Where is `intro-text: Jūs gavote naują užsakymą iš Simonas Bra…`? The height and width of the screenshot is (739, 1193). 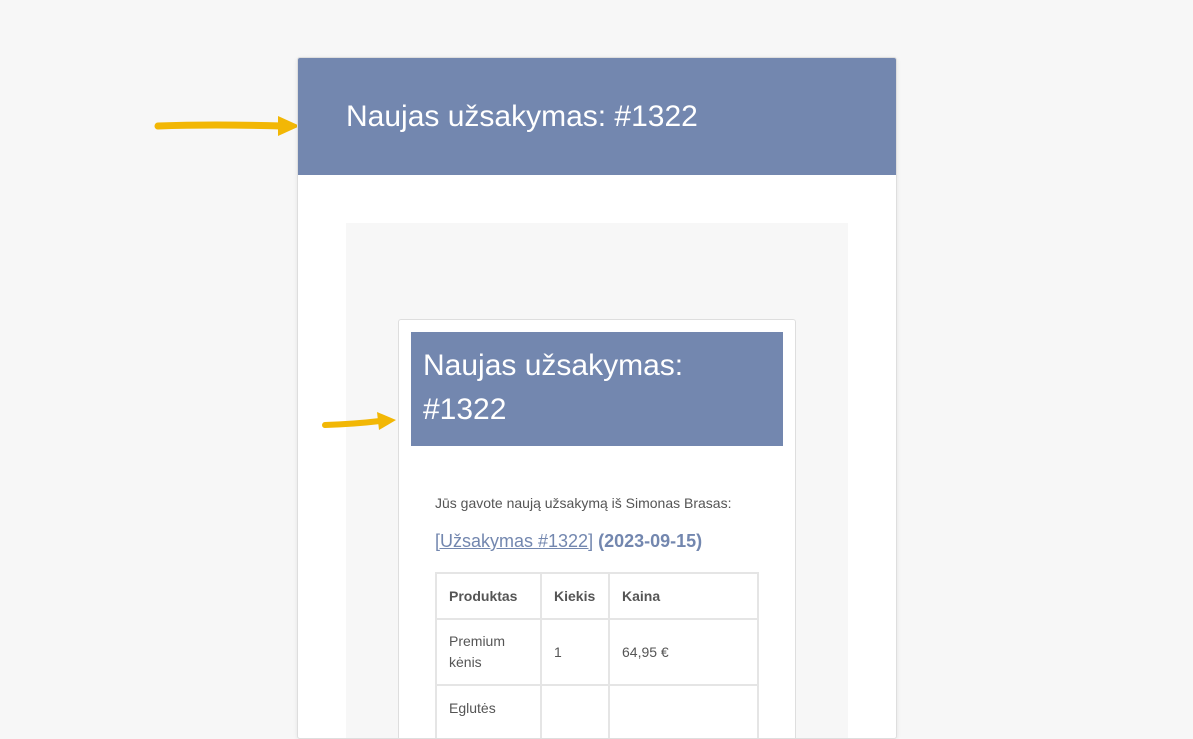
intro-text: Jūs gavote naują užsakymą iš Simonas Bra… is located at coordinates (583, 503).